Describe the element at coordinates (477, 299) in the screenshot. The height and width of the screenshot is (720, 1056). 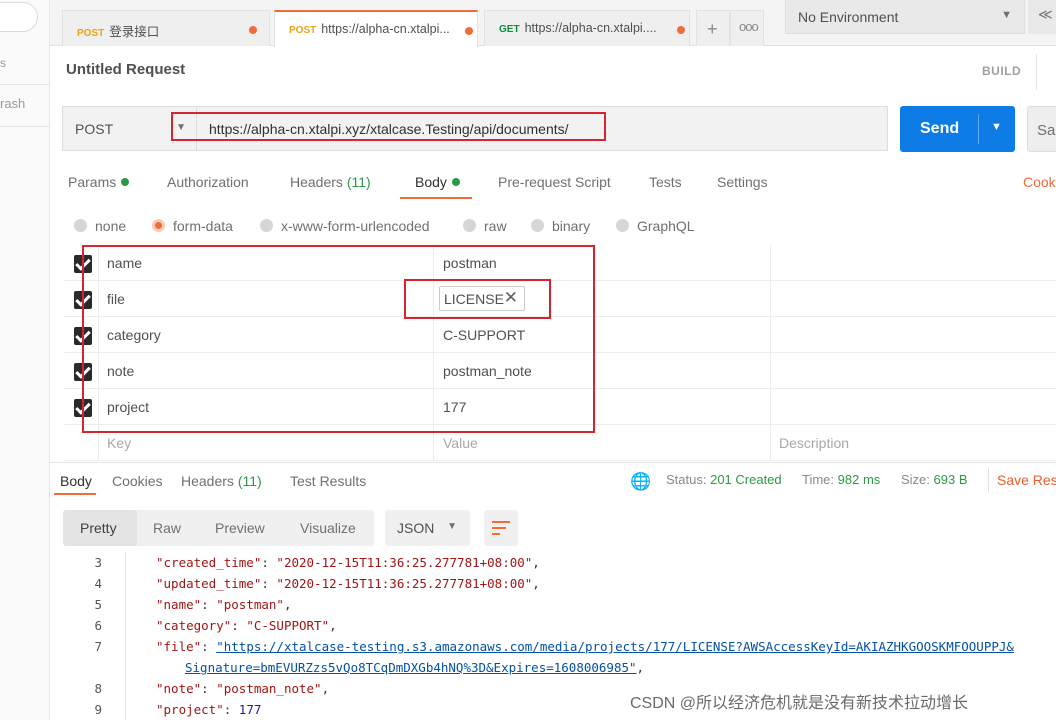
I see `annotation-box-file` at that location.